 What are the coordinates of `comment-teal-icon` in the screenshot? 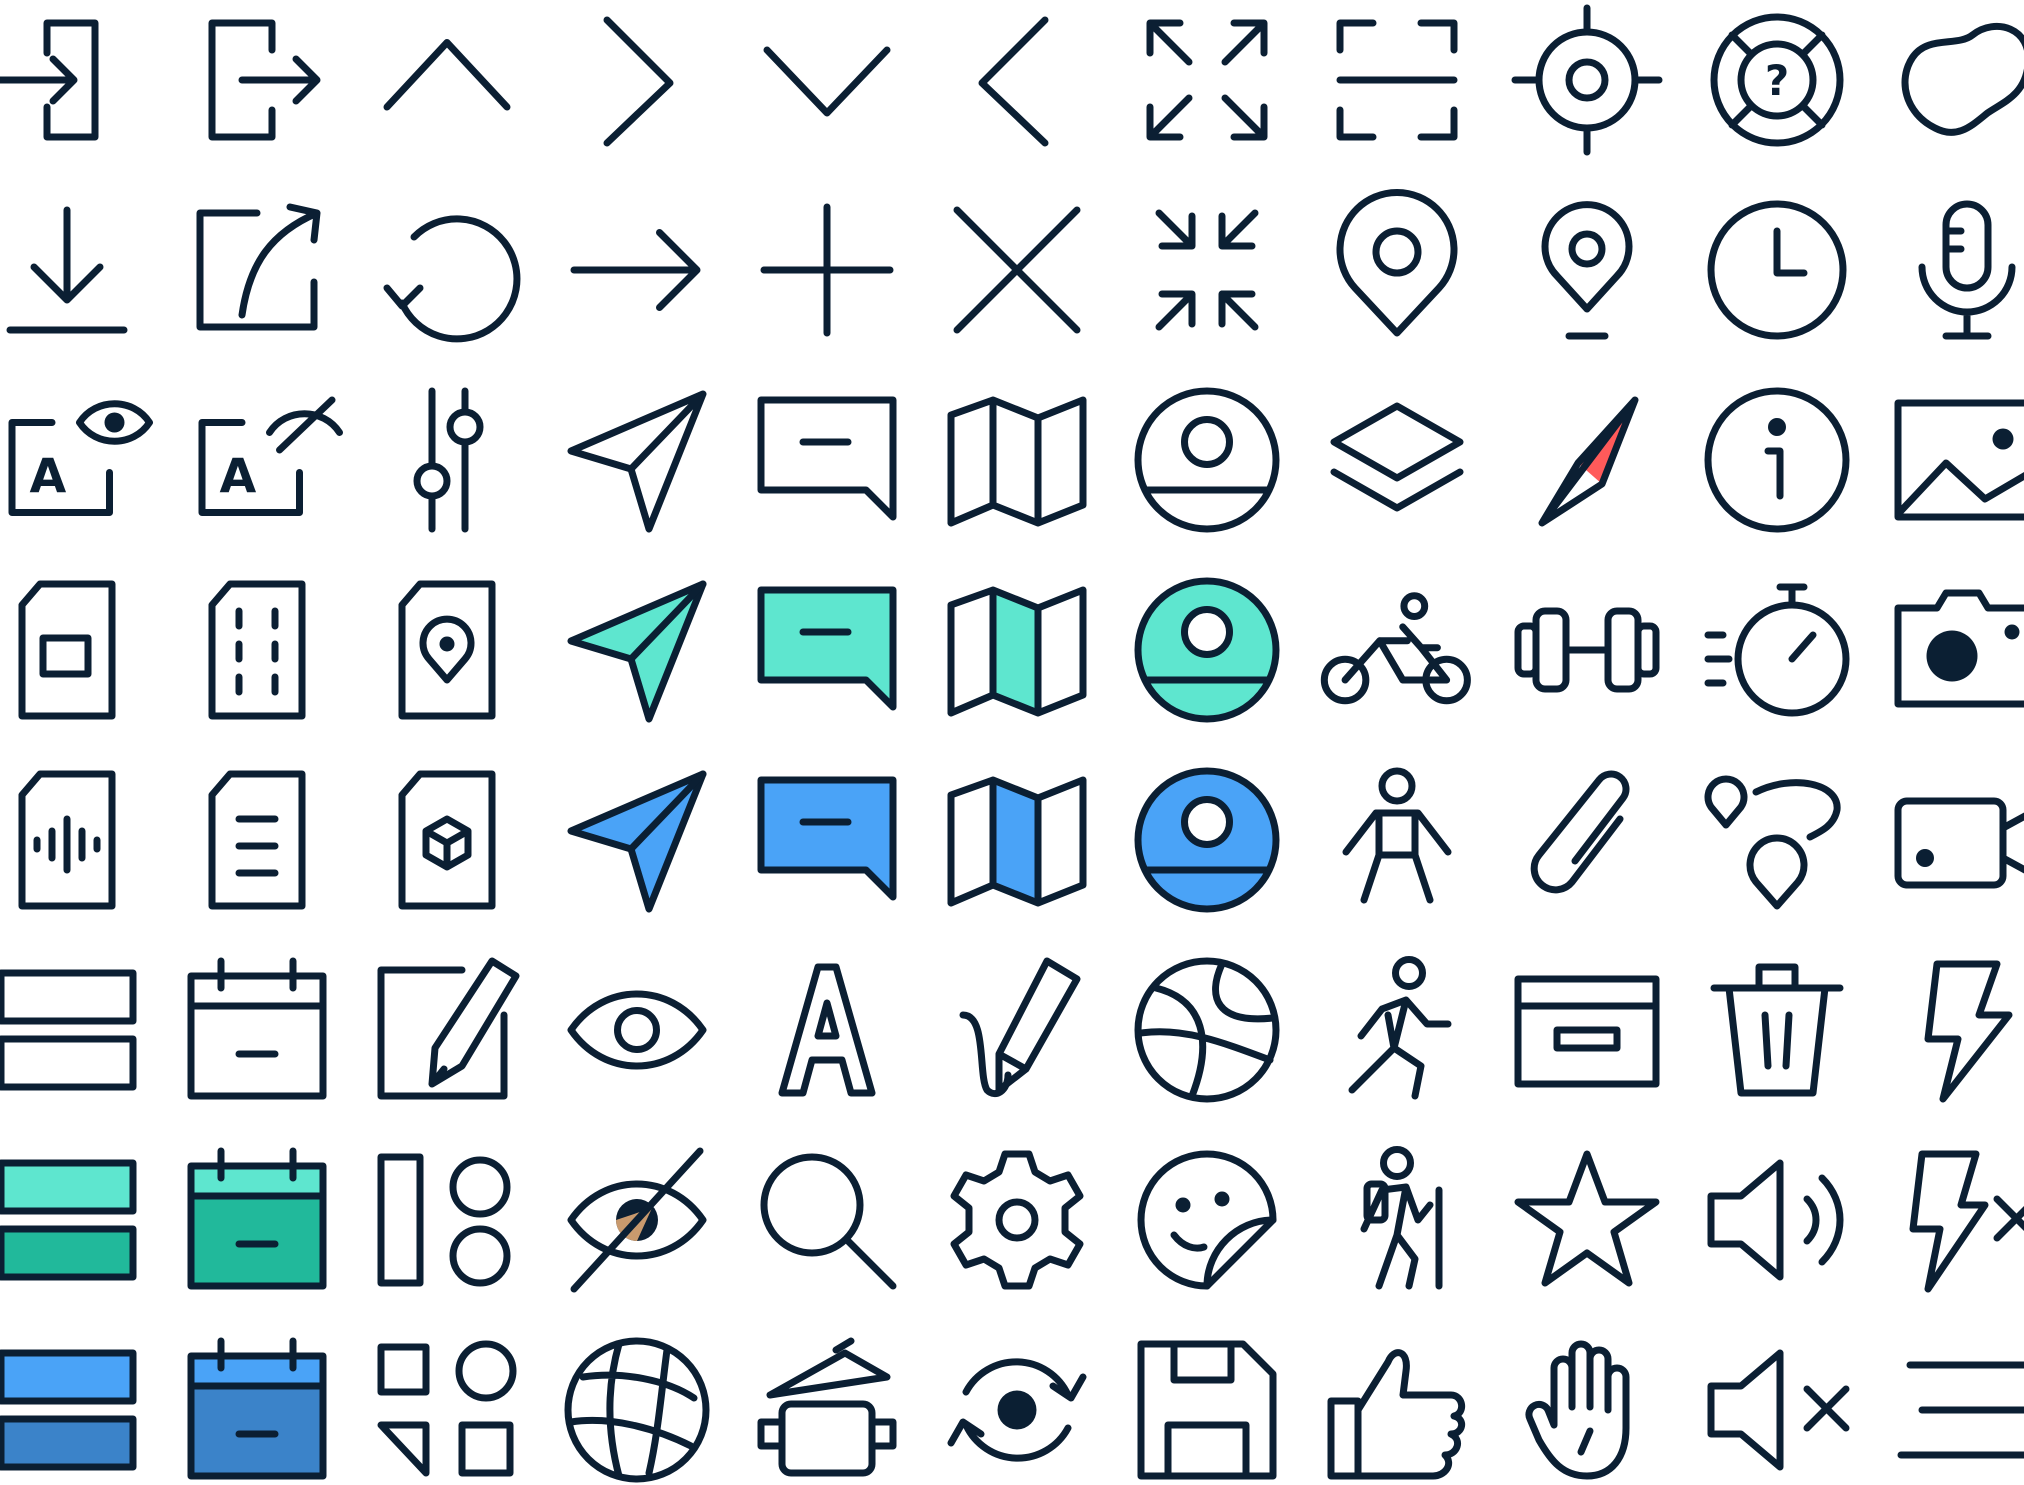 It's located at (827, 650).